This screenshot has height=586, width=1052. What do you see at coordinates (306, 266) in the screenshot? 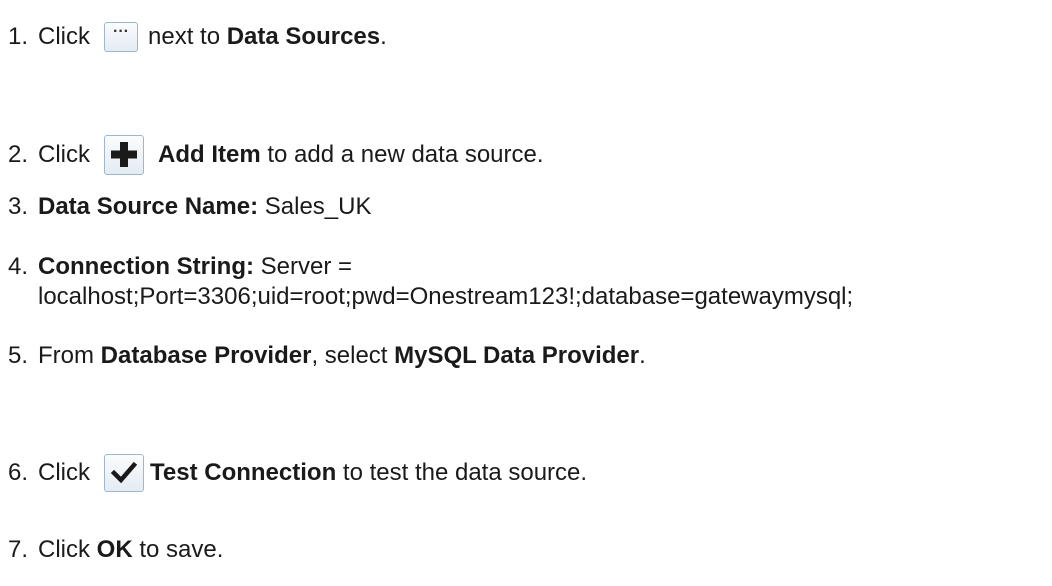
I see `step-text: Server =` at bounding box center [306, 266].